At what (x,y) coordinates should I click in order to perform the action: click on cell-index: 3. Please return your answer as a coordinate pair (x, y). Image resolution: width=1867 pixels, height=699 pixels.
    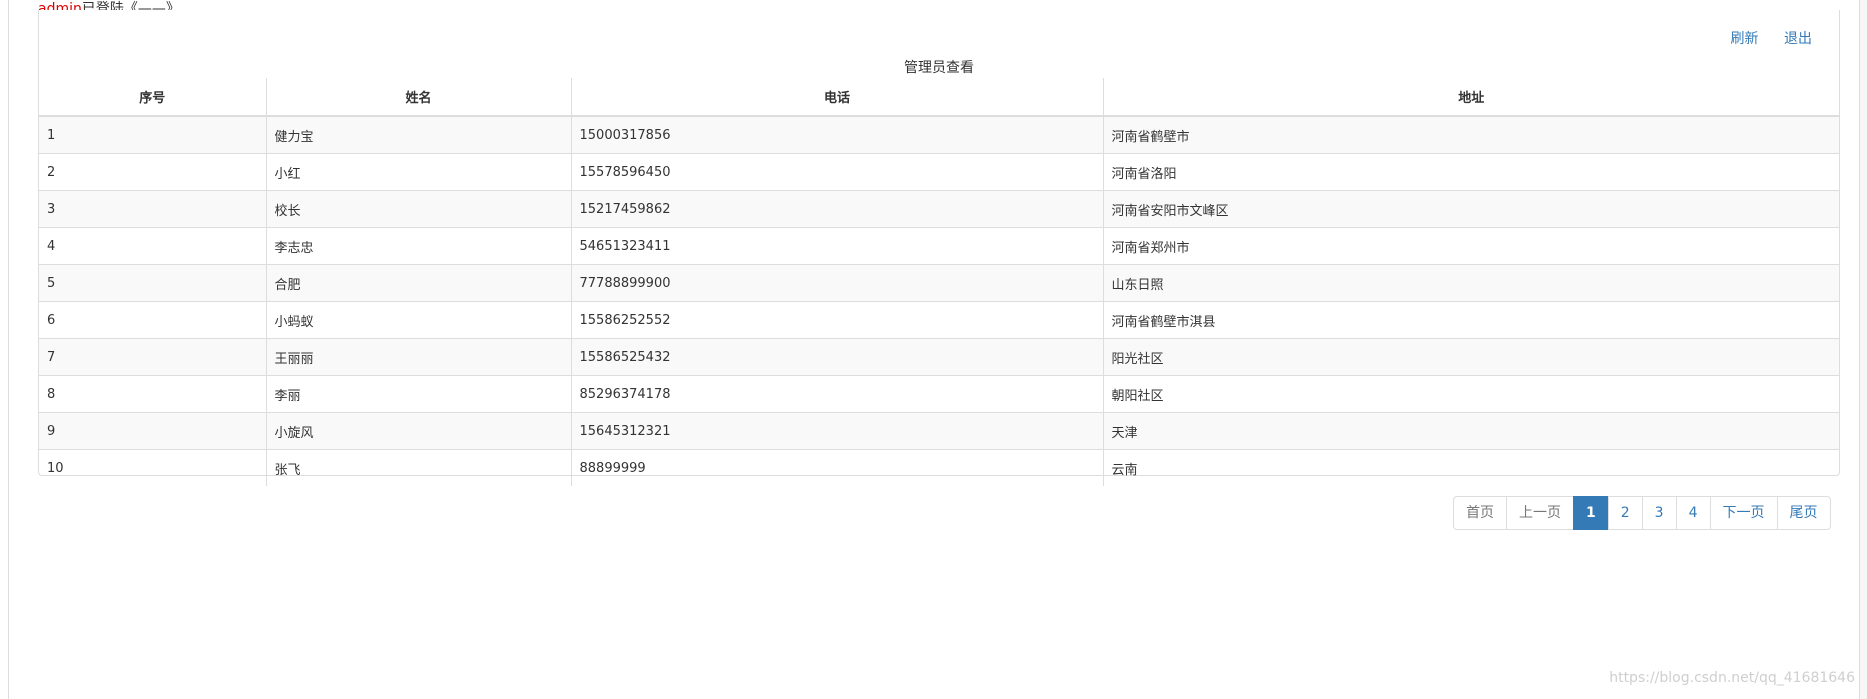
    Looking at the image, I should click on (153, 209).